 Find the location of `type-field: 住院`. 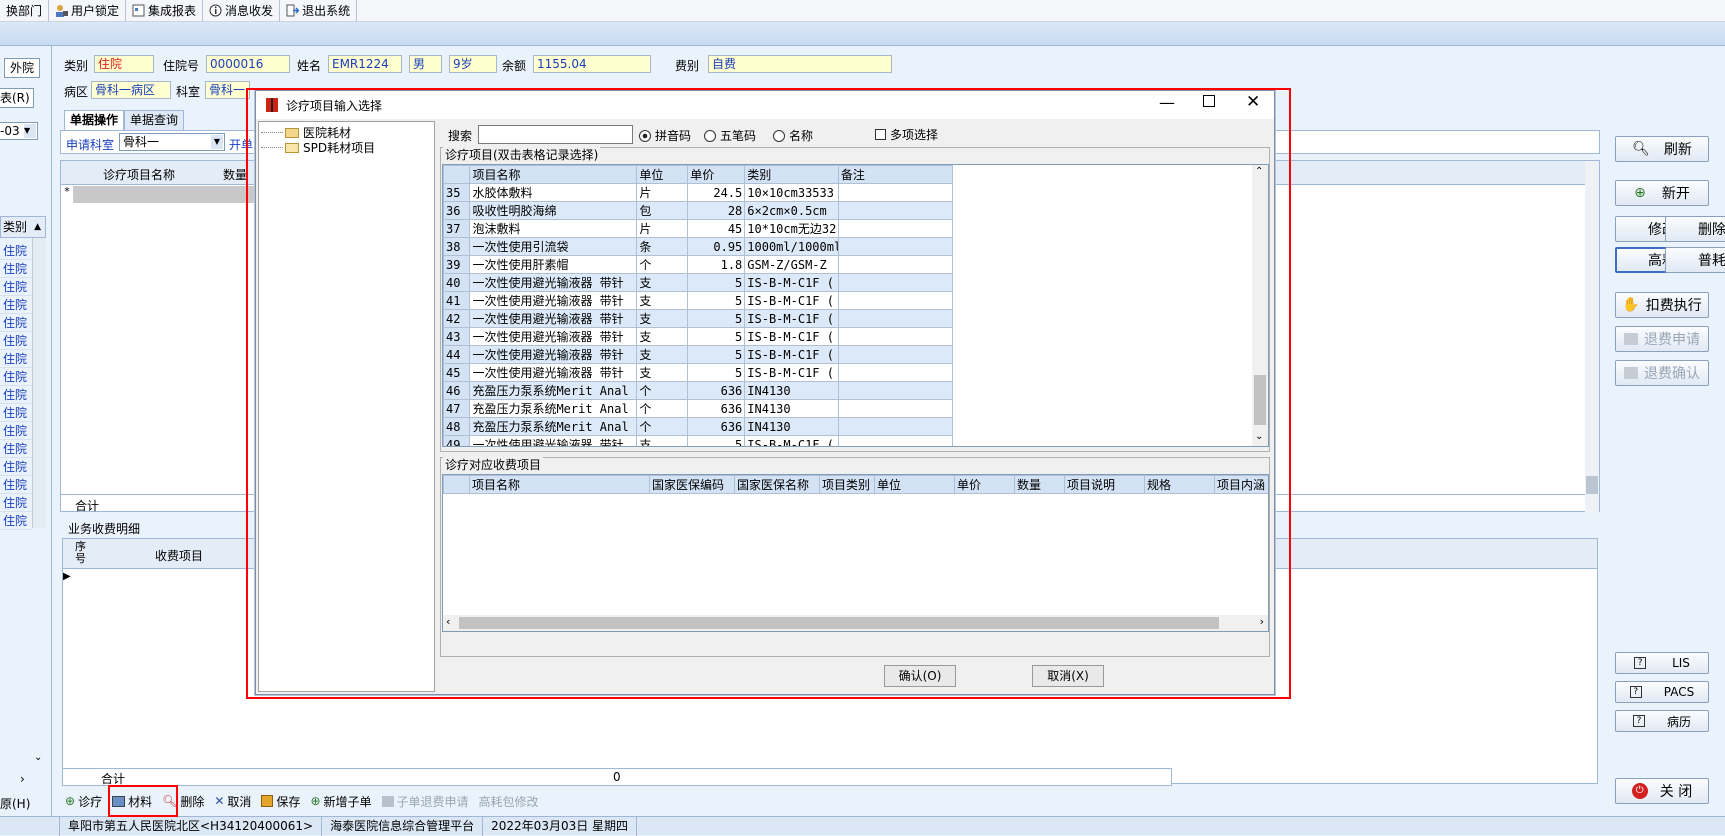

type-field: 住院 is located at coordinates (124, 64).